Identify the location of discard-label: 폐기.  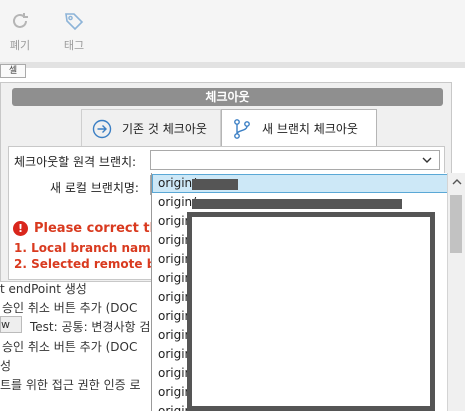
(20, 45).